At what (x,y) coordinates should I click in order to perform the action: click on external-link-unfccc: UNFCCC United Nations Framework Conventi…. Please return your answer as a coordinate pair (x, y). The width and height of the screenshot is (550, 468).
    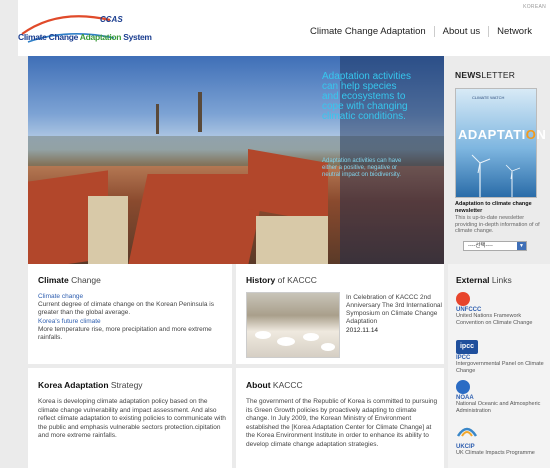
    Looking at the image, I should click on (503, 309).